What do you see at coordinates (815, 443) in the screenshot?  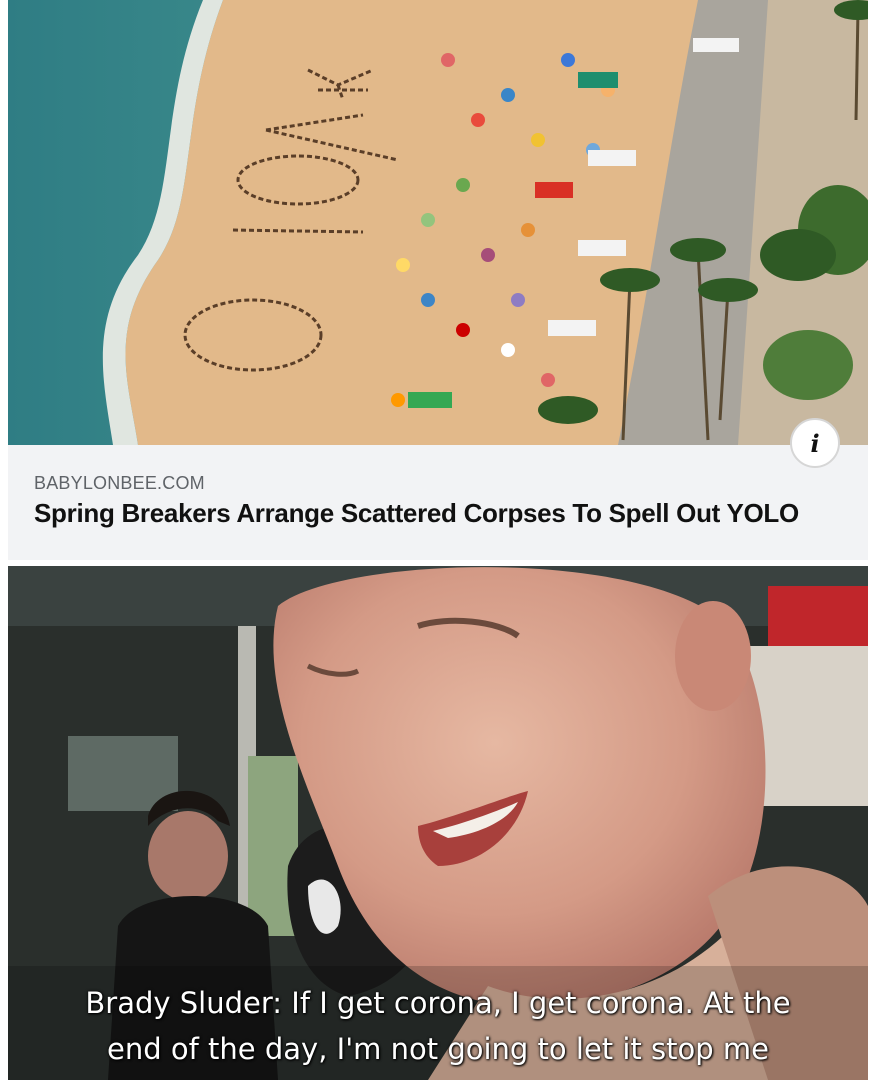 I see `info-icon: i` at bounding box center [815, 443].